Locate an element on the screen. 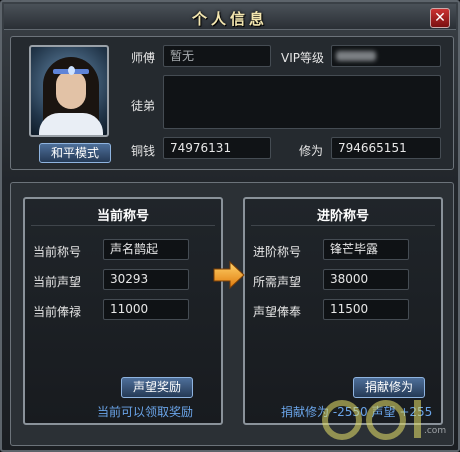  next-title-label: 进阶称号 is located at coordinates (277, 252).